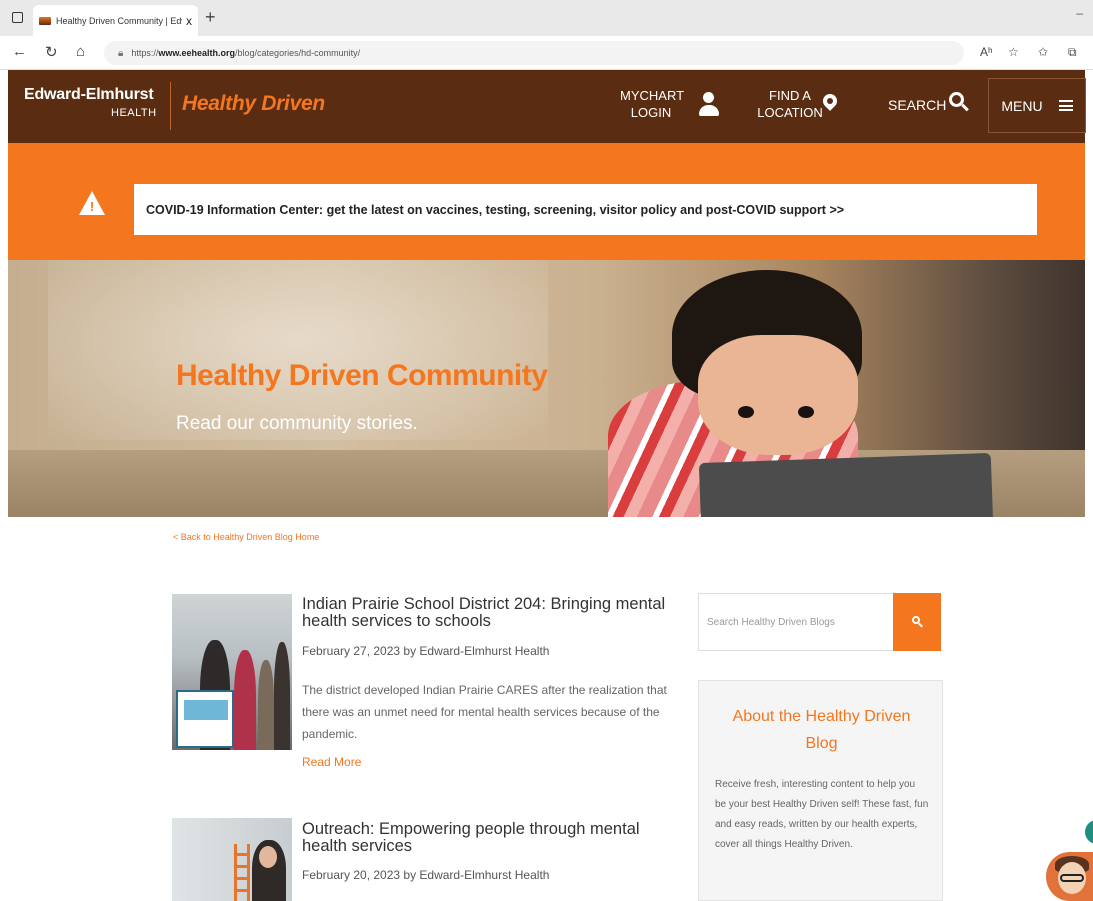  I want to click on blog-search-box, so click(819, 622).